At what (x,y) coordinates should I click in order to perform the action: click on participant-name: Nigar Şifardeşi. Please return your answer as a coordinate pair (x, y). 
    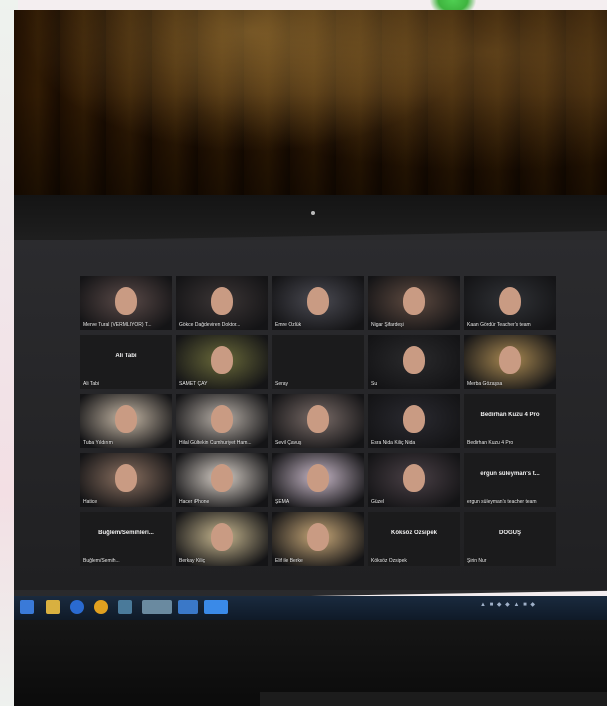
    Looking at the image, I should click on (387, 325).